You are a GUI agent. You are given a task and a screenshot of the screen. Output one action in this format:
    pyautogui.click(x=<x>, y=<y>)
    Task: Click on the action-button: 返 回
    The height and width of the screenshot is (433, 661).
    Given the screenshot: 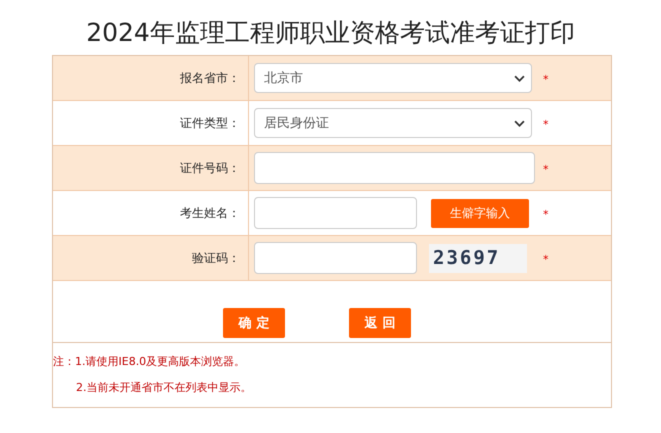 What is the action you would take?
    pyautogui.click(x=380, y=323)
    